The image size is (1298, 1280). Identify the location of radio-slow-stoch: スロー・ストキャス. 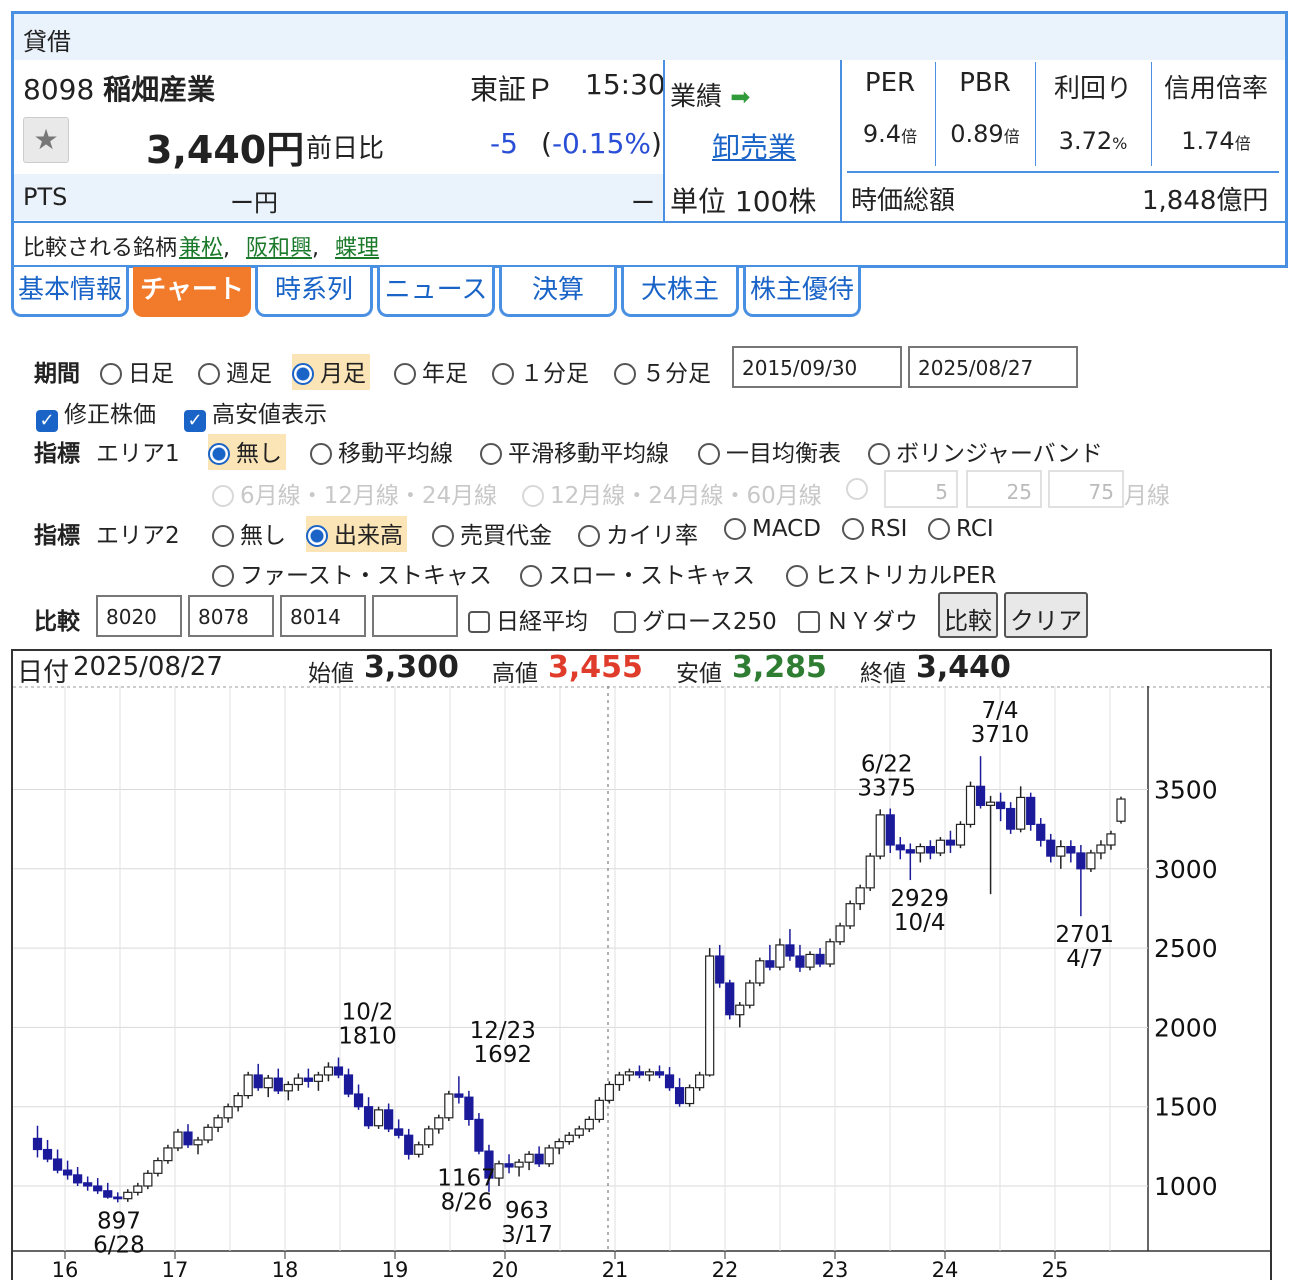
(637, 573).